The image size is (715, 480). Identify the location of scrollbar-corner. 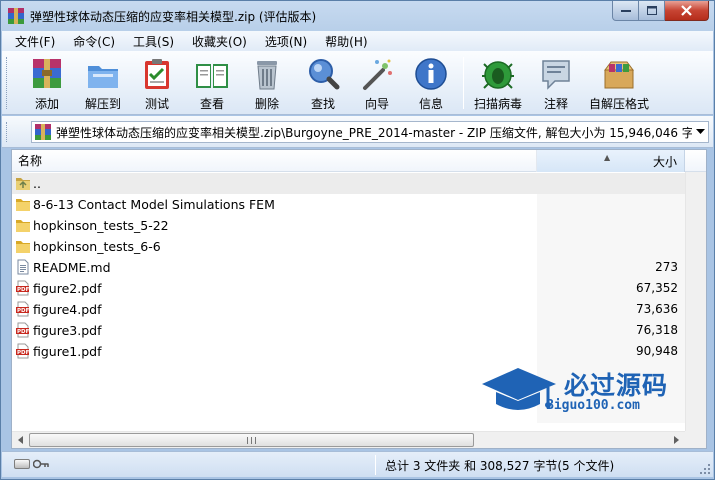
(695, 439).